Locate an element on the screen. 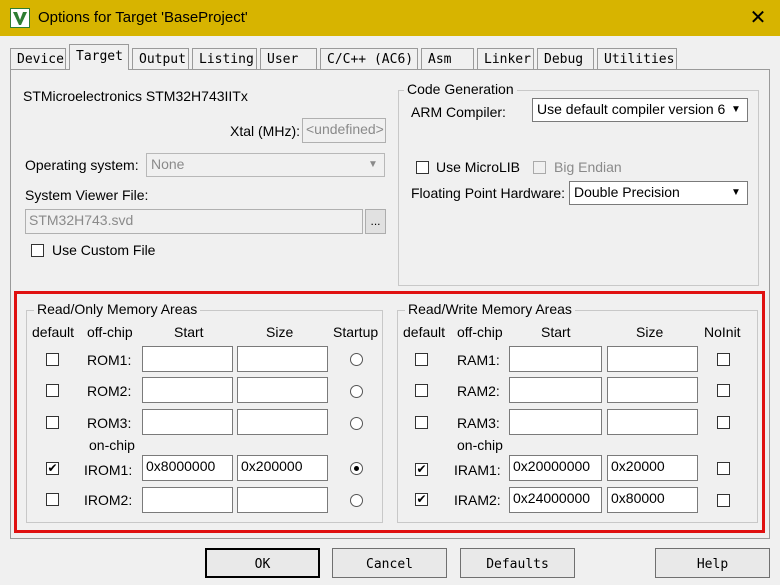 This screenshot has height=585, width=780. ram-header-default: default is located at coordinates (424, 332).